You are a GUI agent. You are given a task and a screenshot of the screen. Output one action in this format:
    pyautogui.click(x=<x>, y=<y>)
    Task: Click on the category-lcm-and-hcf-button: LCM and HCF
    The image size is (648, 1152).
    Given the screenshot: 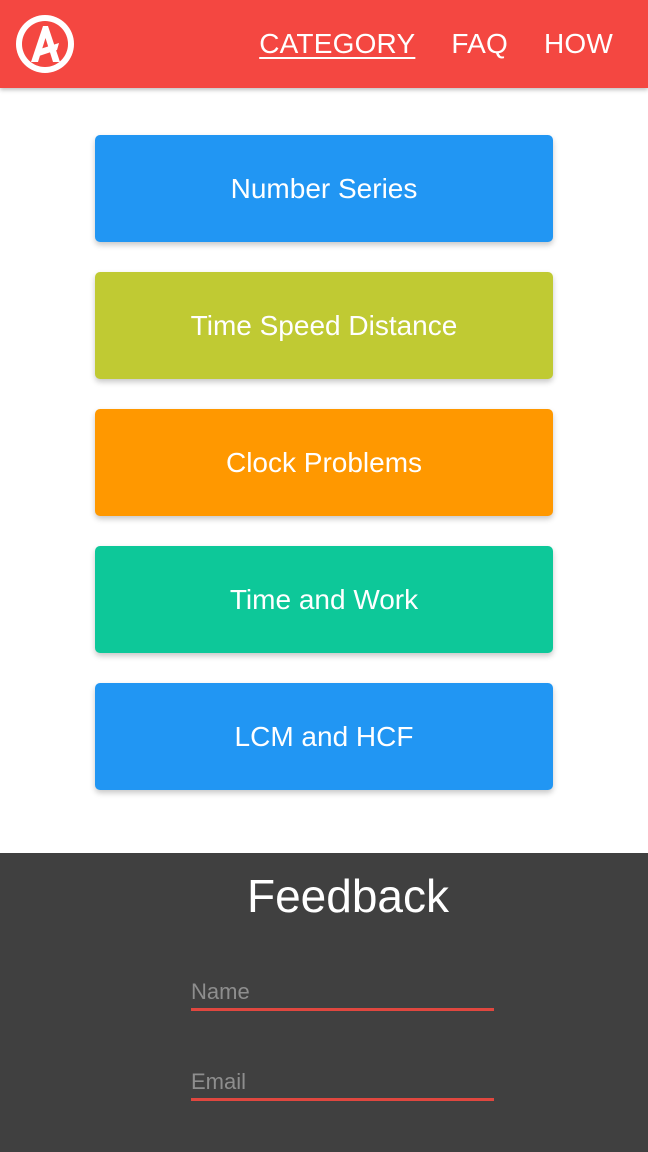 What is the action you would take?
    pyautogui.click(x=324, y=736)
    